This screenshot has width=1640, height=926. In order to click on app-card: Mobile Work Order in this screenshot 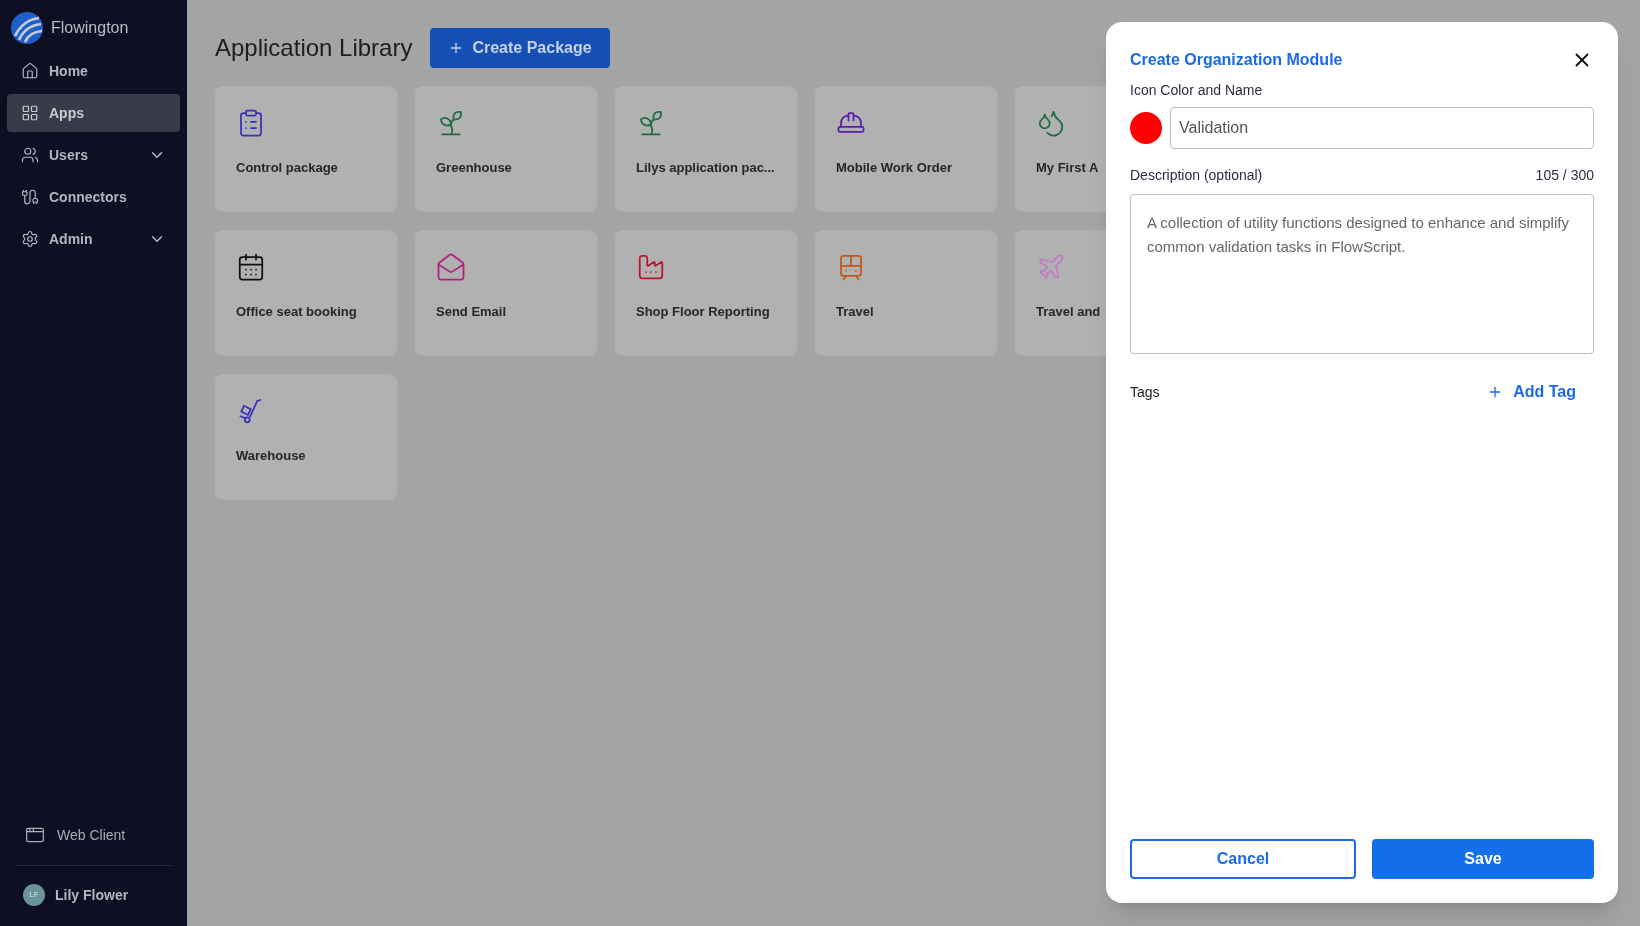, I will do `click(906, 149)`.